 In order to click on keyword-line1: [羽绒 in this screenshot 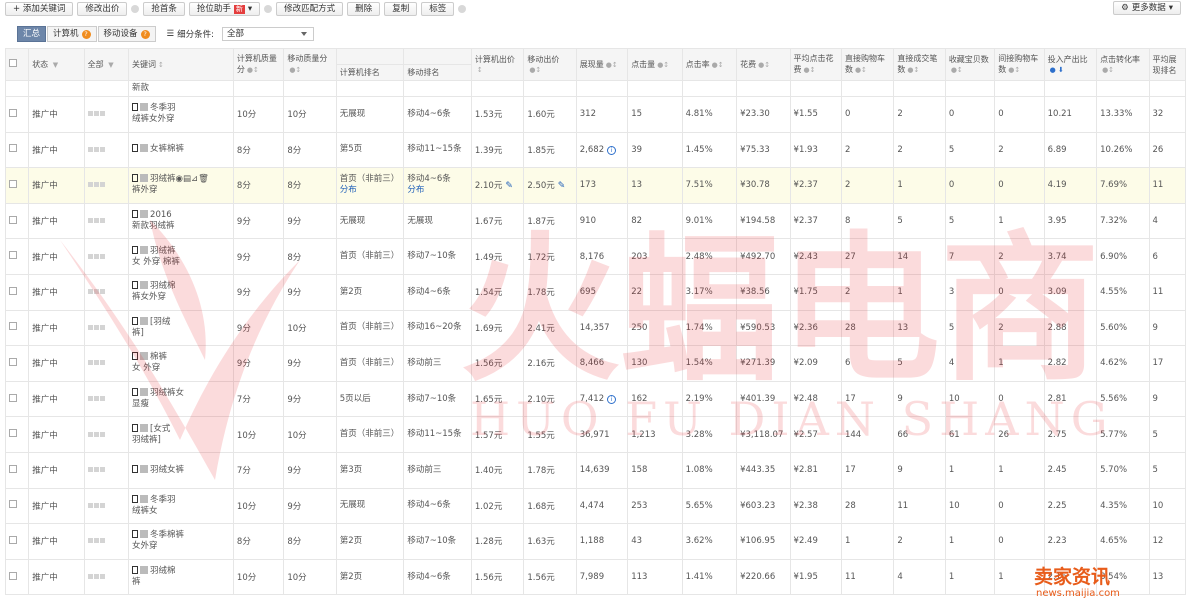, I will do `click(160, 322)`.